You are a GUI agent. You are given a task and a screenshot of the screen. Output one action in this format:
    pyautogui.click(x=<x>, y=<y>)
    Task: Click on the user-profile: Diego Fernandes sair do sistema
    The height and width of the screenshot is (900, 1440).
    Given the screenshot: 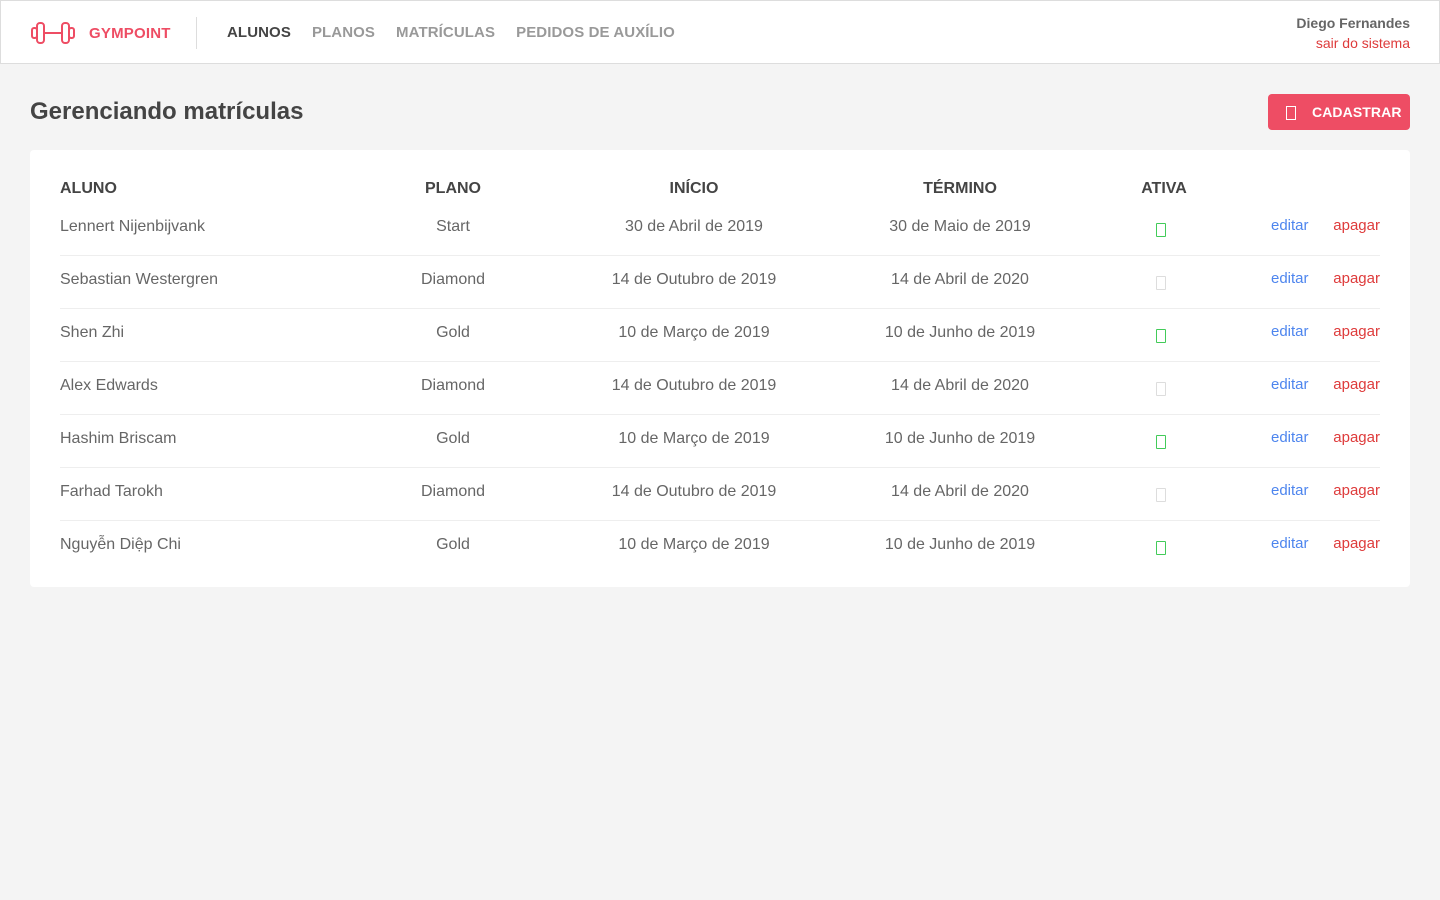 What is the action you would take?
    pyautogui.click(x=1353, y=33)
    